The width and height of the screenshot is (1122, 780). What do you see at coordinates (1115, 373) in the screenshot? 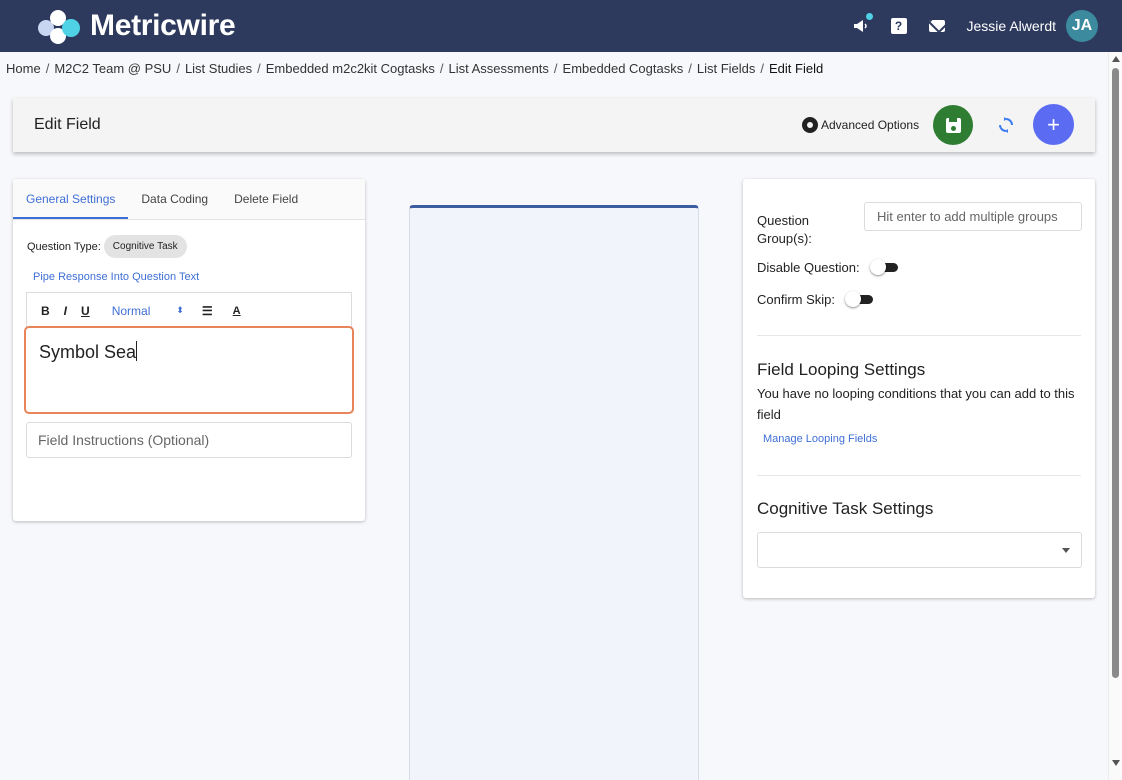
I see `scrollbar-thumb` at bounding box center [1115, 373].